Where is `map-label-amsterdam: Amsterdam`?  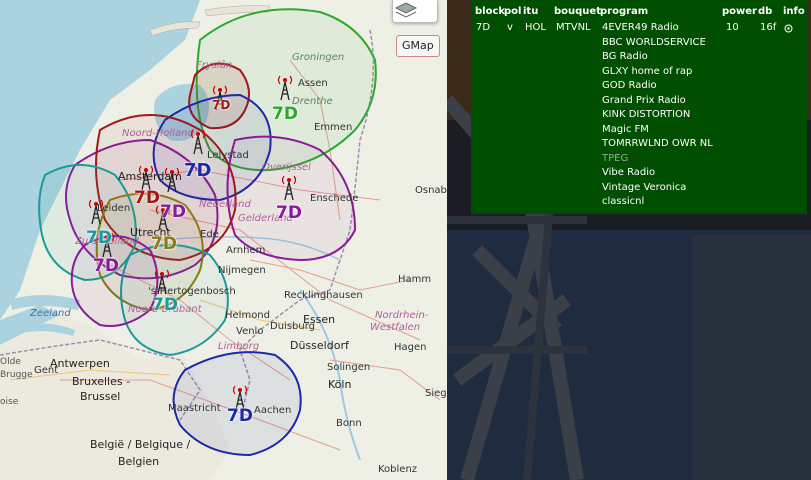
map-label-amsterdam: Amsterdam is located at coordinates (150, 176).